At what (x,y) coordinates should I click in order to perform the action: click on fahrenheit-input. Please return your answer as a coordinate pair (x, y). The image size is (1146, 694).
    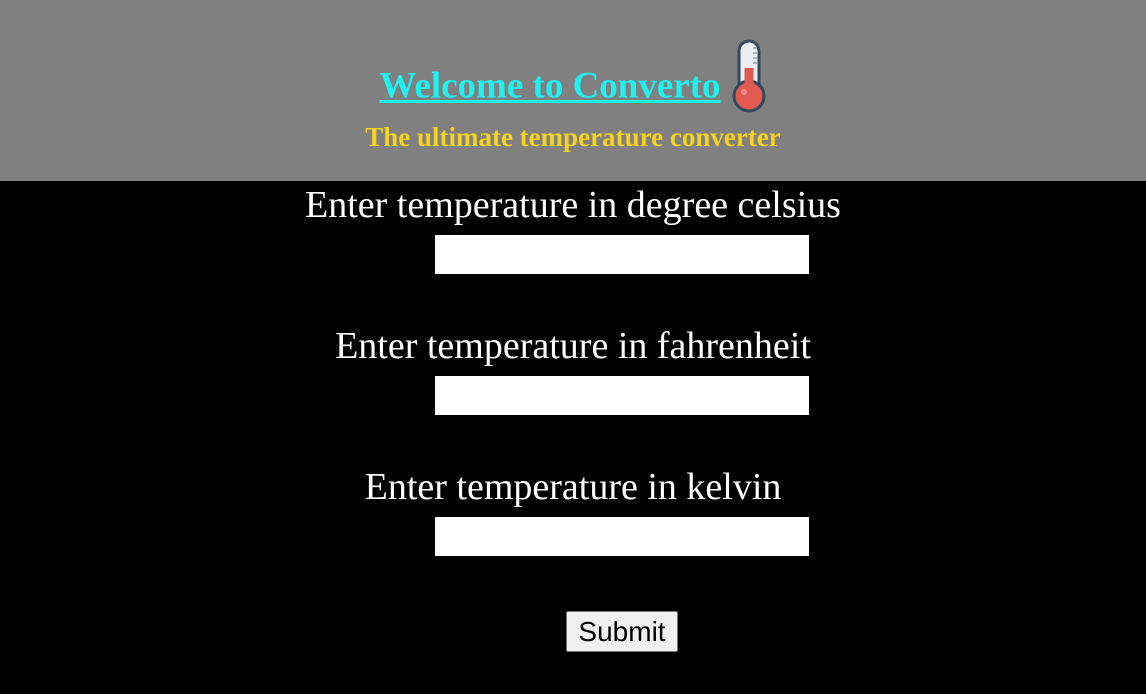
    Looking at the image, I should click on (622, 395).